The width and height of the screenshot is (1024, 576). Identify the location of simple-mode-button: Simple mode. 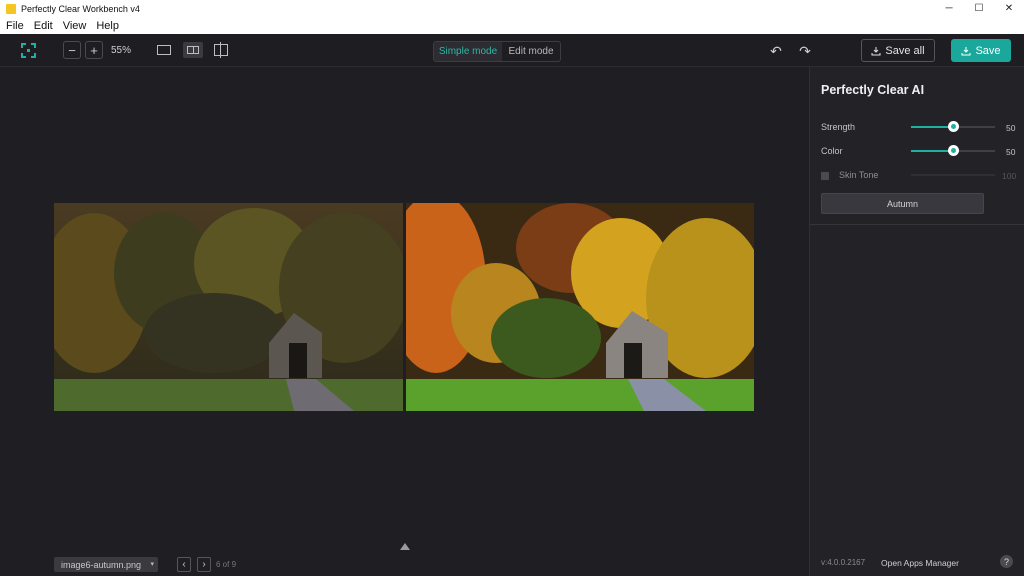
(468, 51).